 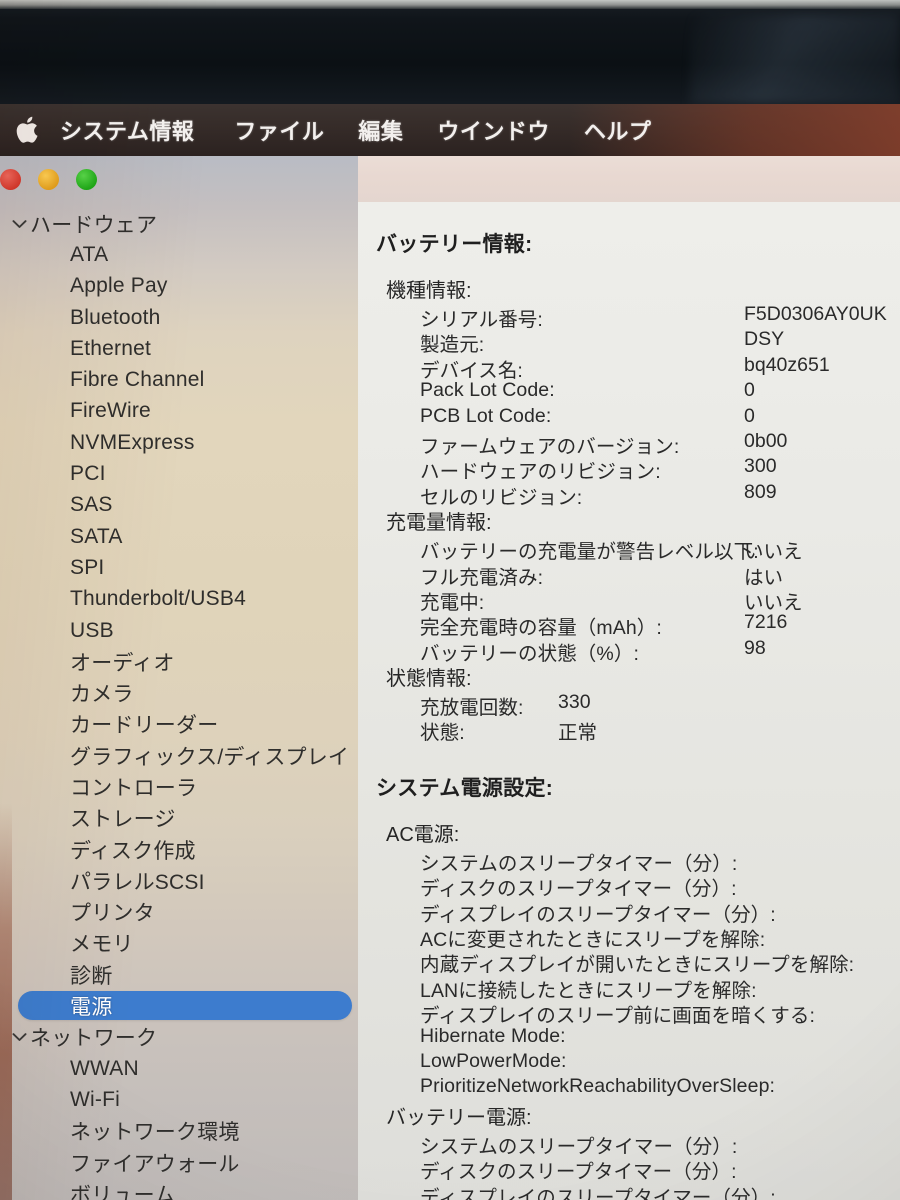 What do you see at coordinates (179, 1005) in the screenshot?
I see `sidebar-item-25: 電源` at bounding box center [179, 1005].